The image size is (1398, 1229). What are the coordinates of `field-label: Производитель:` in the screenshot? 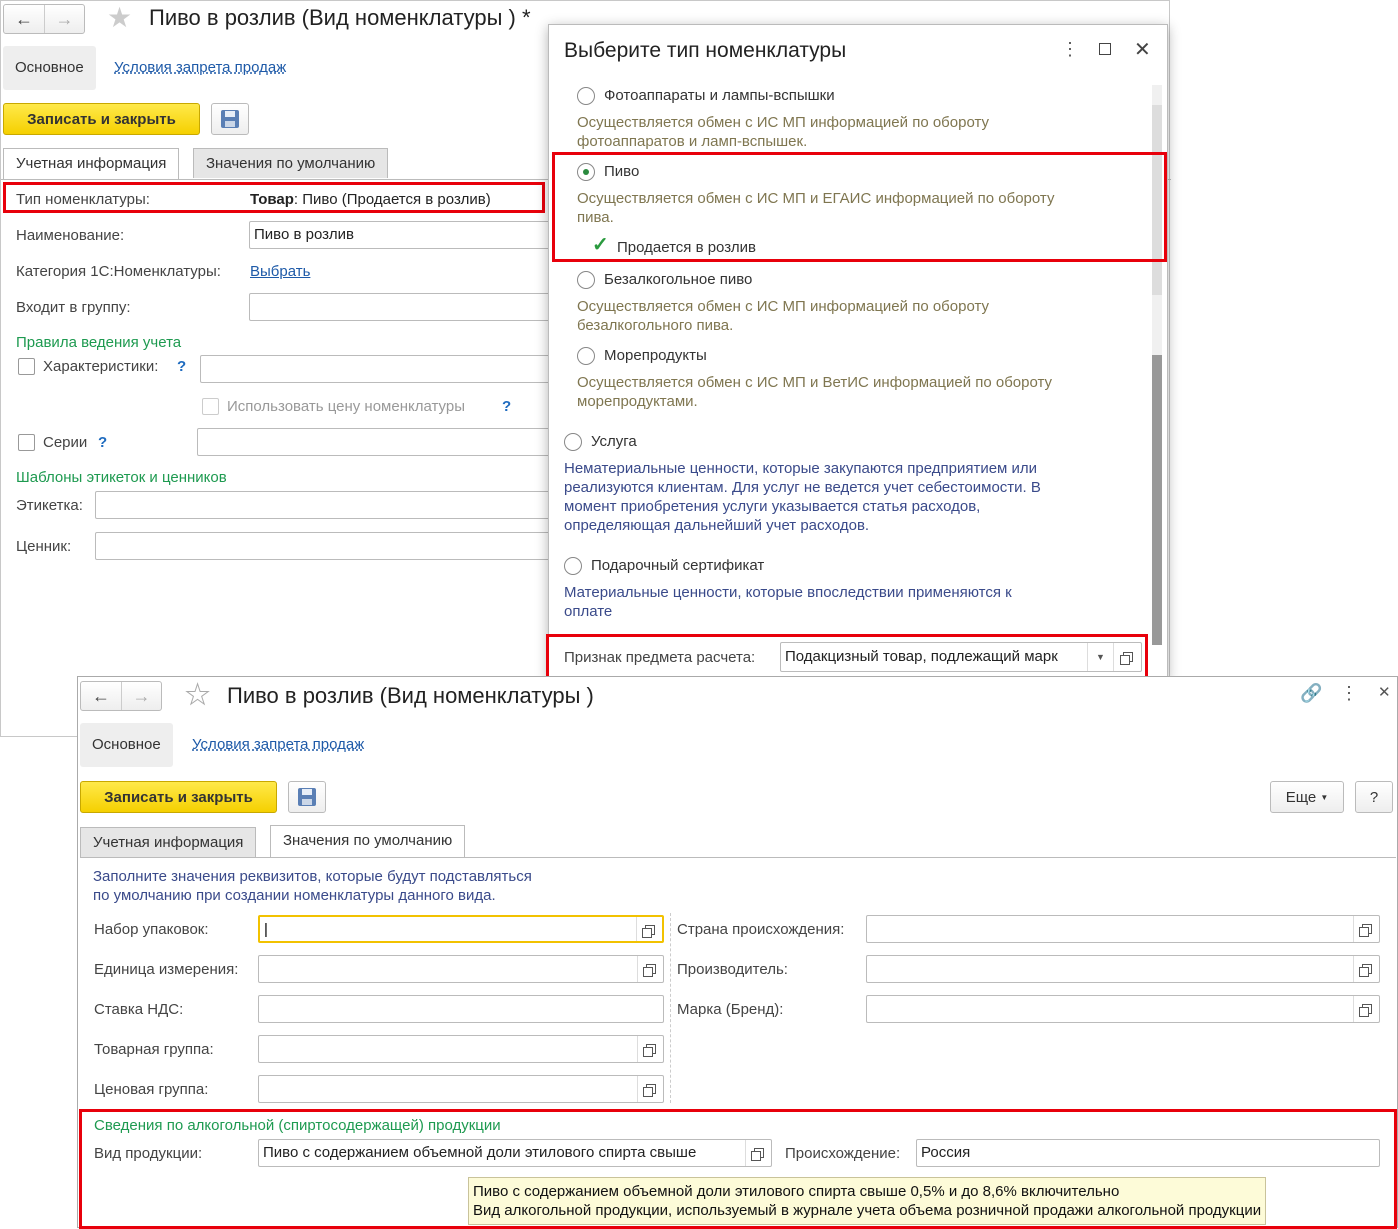 It's located at (732, 969).